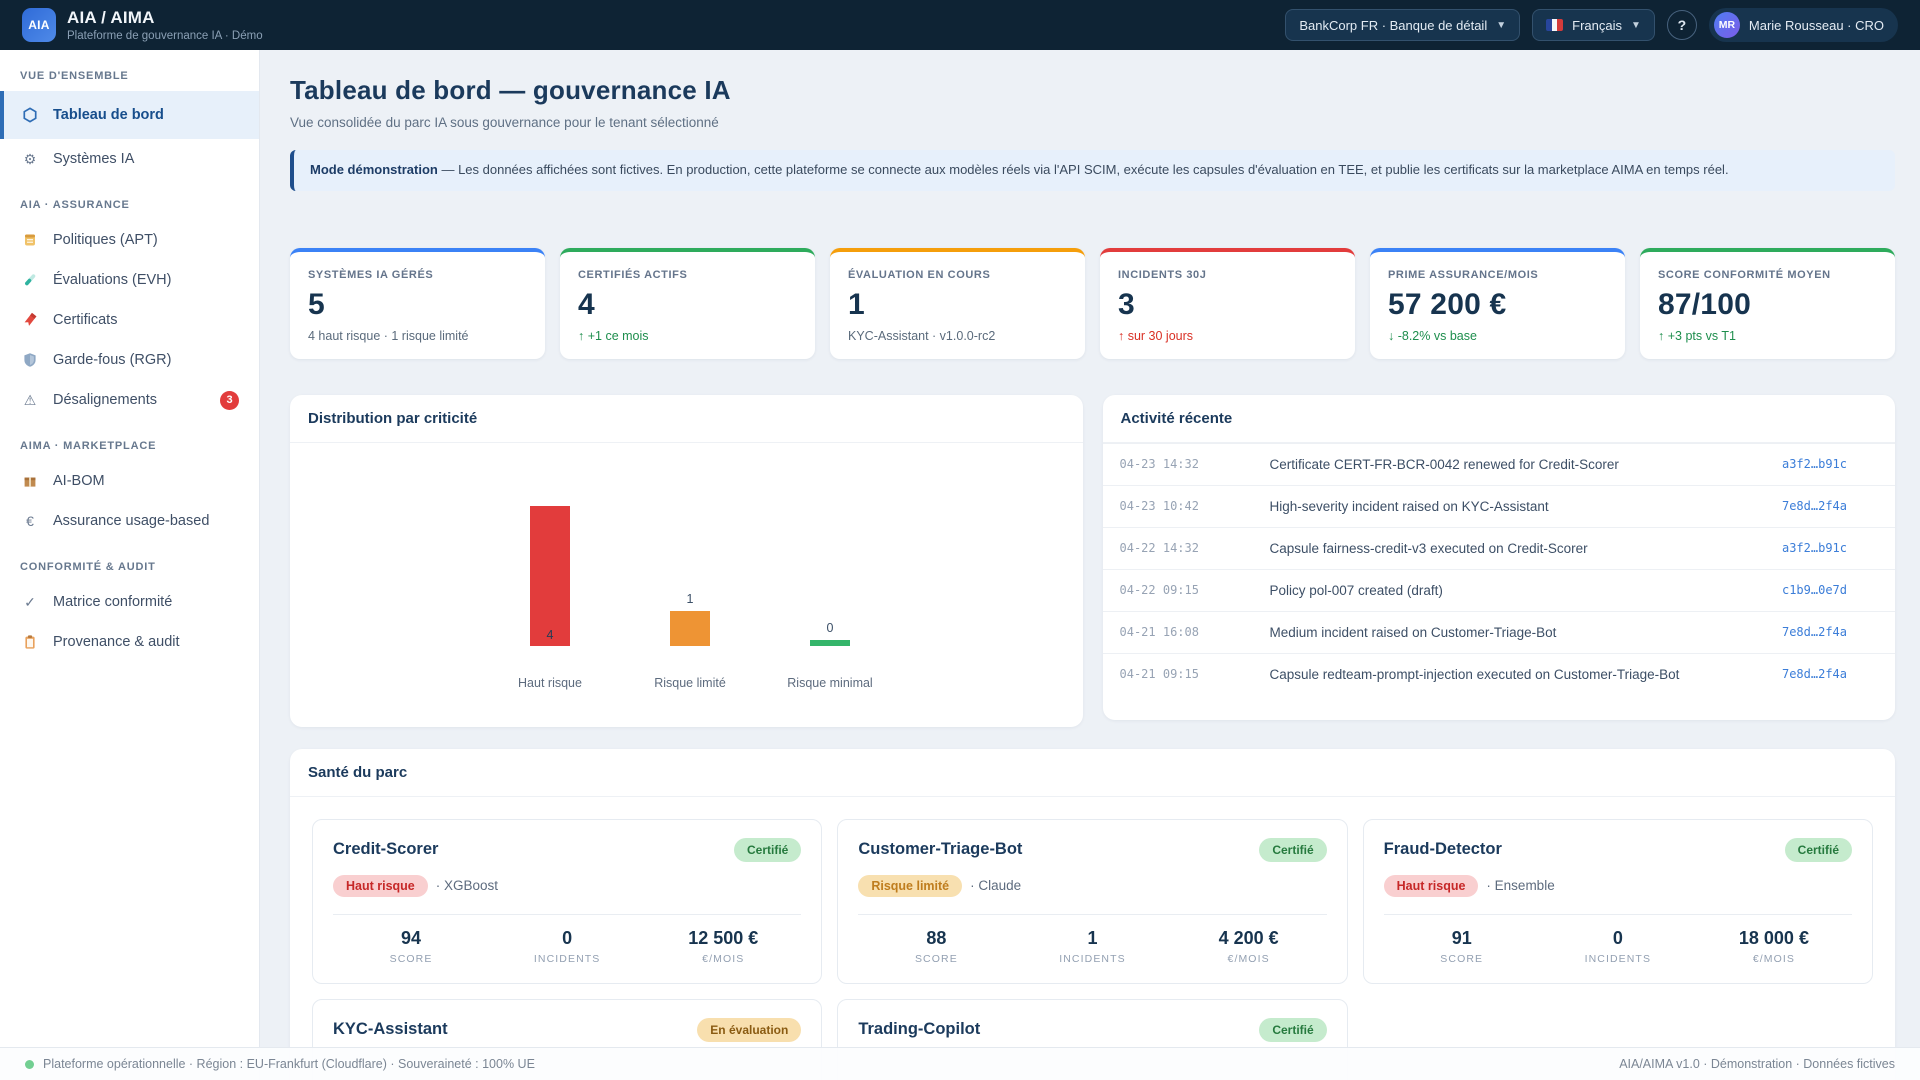  Describe the element at coordinates (112, 280) in the screenshot. I see `sidebar-item-label: Évaluations (EVH)` at that location.